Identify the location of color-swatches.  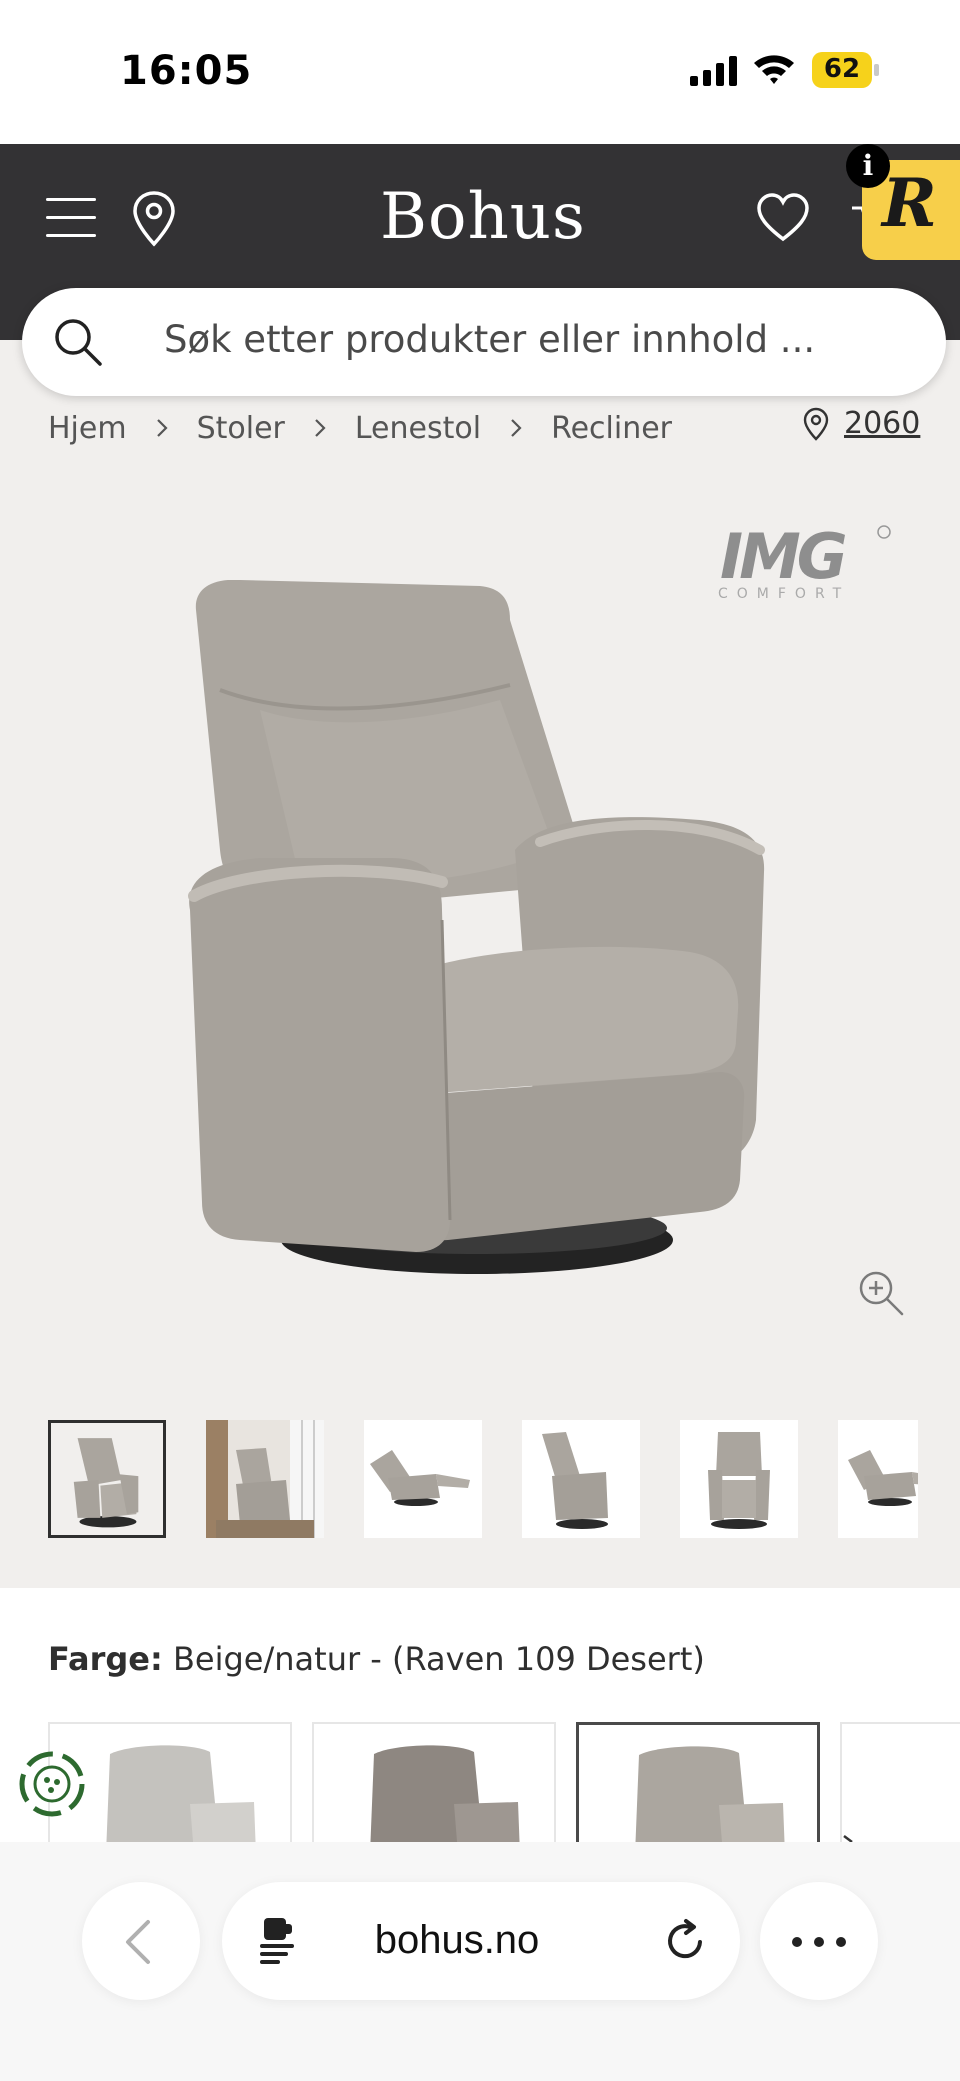
(504, 1782).